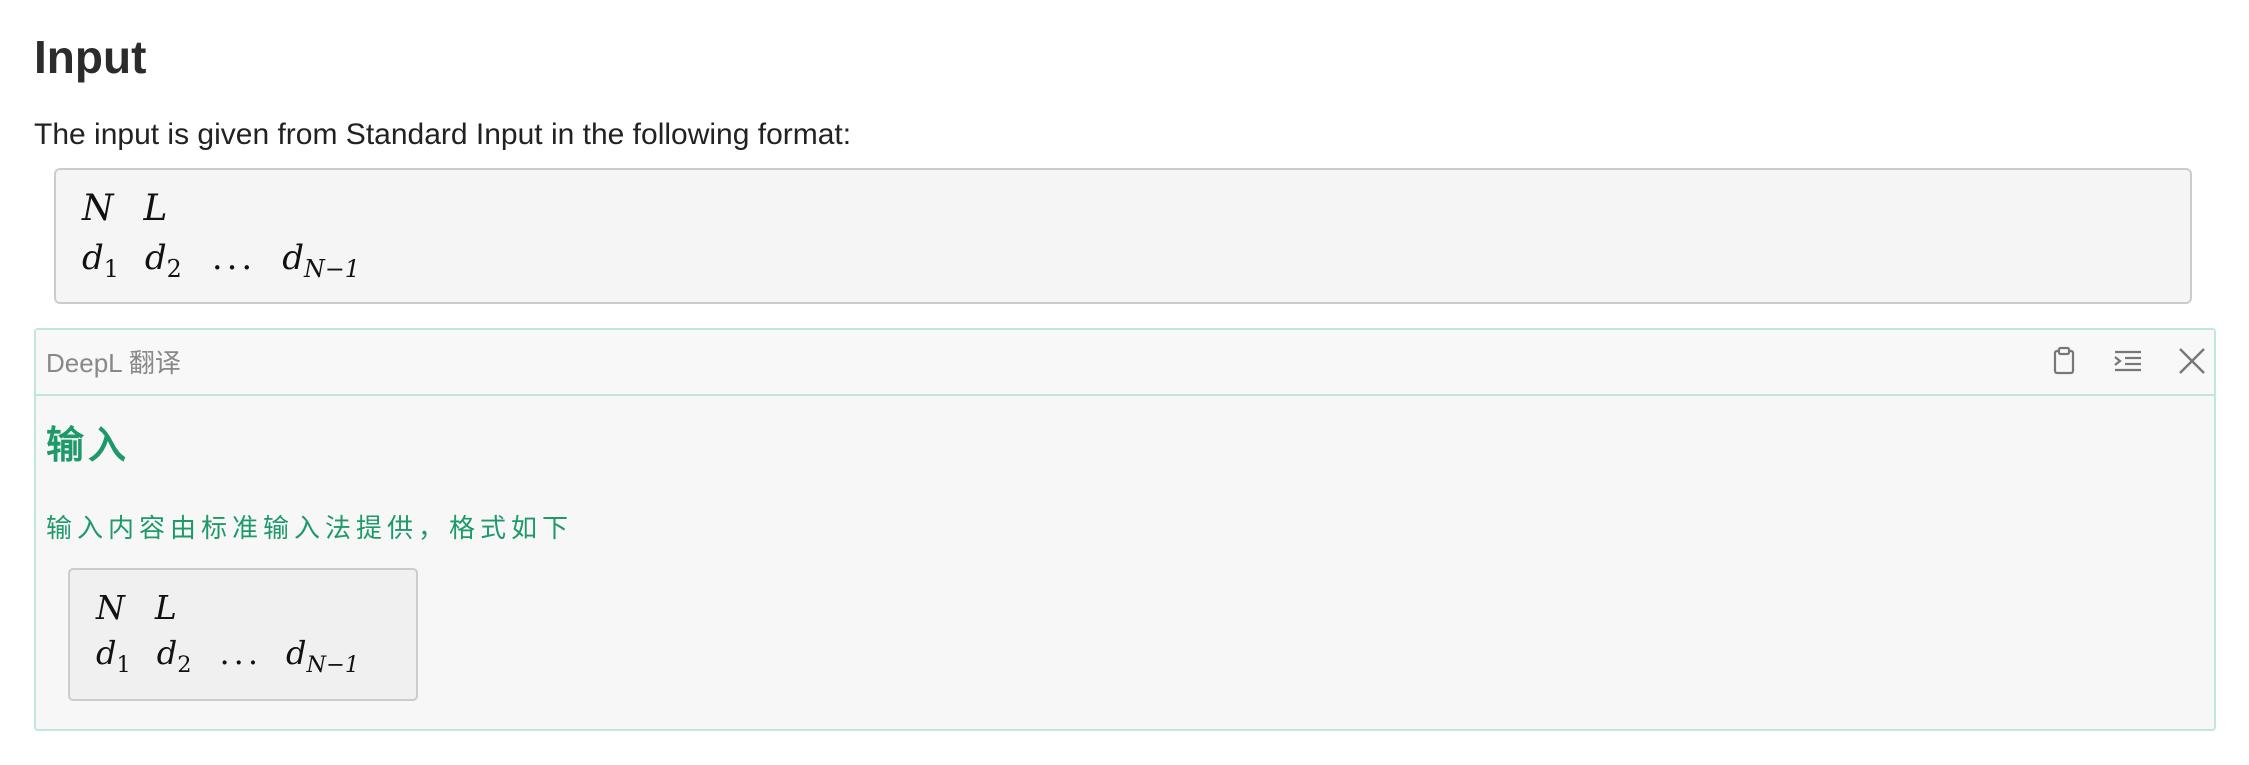  What do you see at coordinates (88, 446) in the screenshot?
I see `translated-heading: 输入` at bounding box center [88, 446].